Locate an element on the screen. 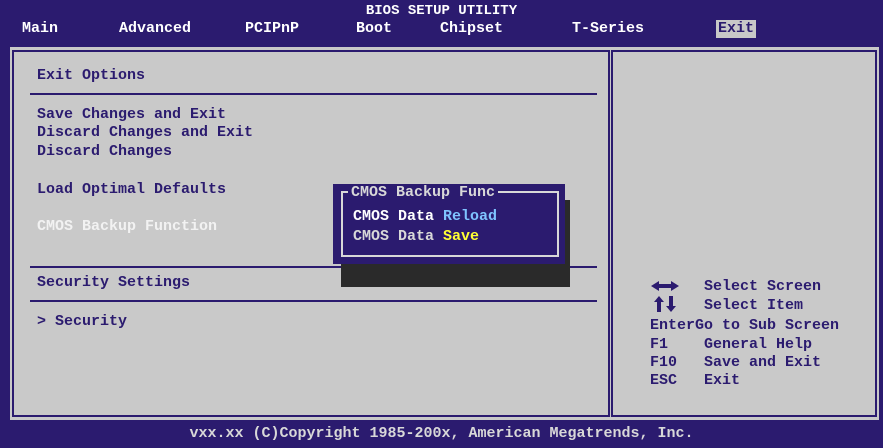 The image size is (883, 448). popup-option-save: CMOS Data Save is located at coordinates (416, 237).